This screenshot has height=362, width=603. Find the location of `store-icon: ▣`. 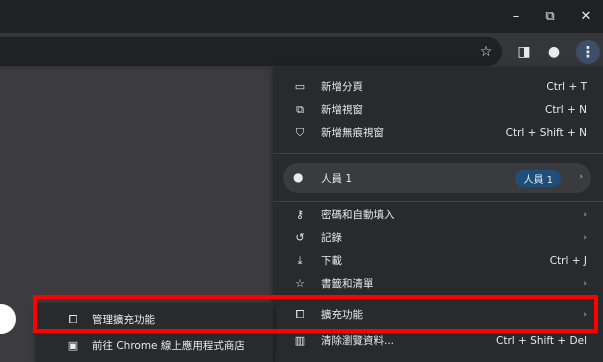

store-icon: ▣ is located at coordinates (73, 345).